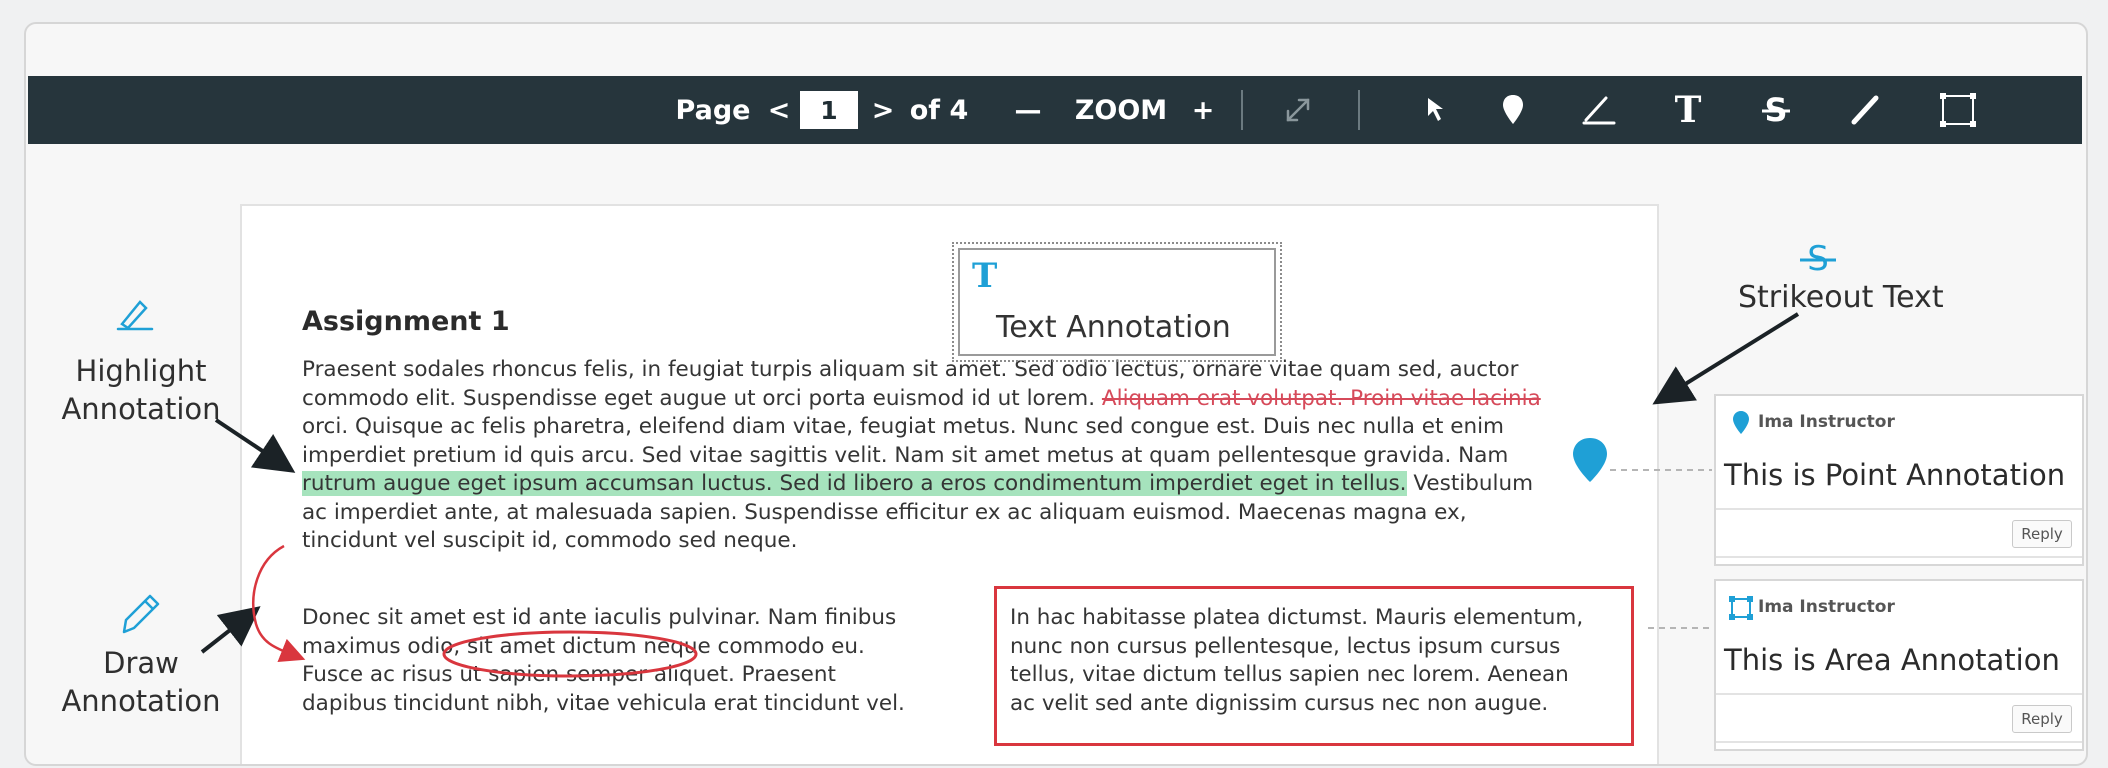  I want to click on draw-annotation-ellipse, so click(570, 654).